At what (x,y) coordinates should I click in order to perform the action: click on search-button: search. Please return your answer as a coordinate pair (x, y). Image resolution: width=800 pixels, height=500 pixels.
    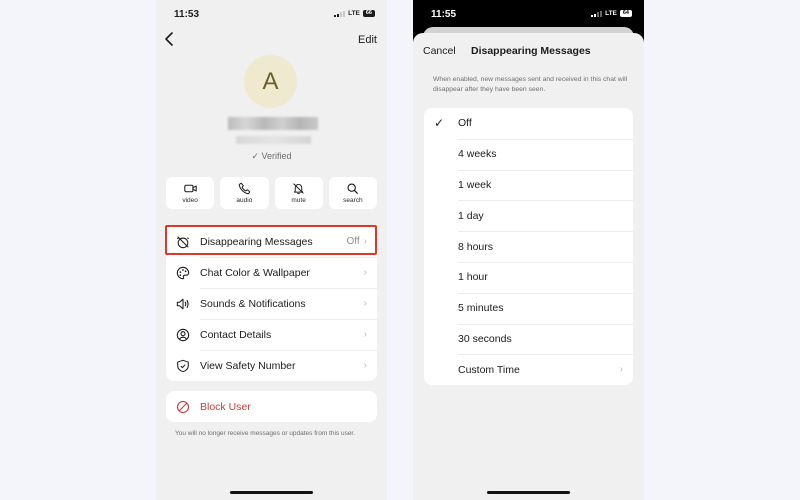
    Looking at the image, I should click on (352, 193).